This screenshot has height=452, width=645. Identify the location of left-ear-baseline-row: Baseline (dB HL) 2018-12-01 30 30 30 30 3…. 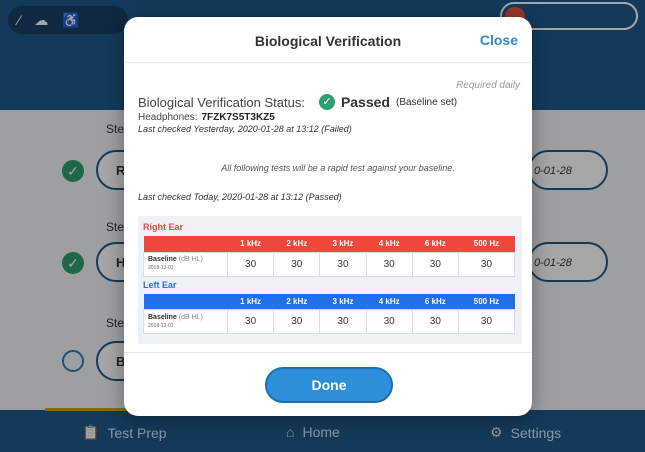
(329, 321).